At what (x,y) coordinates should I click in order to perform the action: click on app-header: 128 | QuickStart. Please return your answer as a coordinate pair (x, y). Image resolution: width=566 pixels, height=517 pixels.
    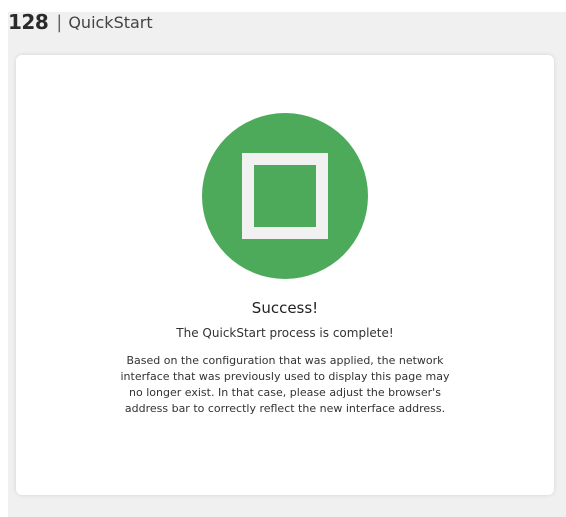
    Looking at the image, I should click on (80, 22).